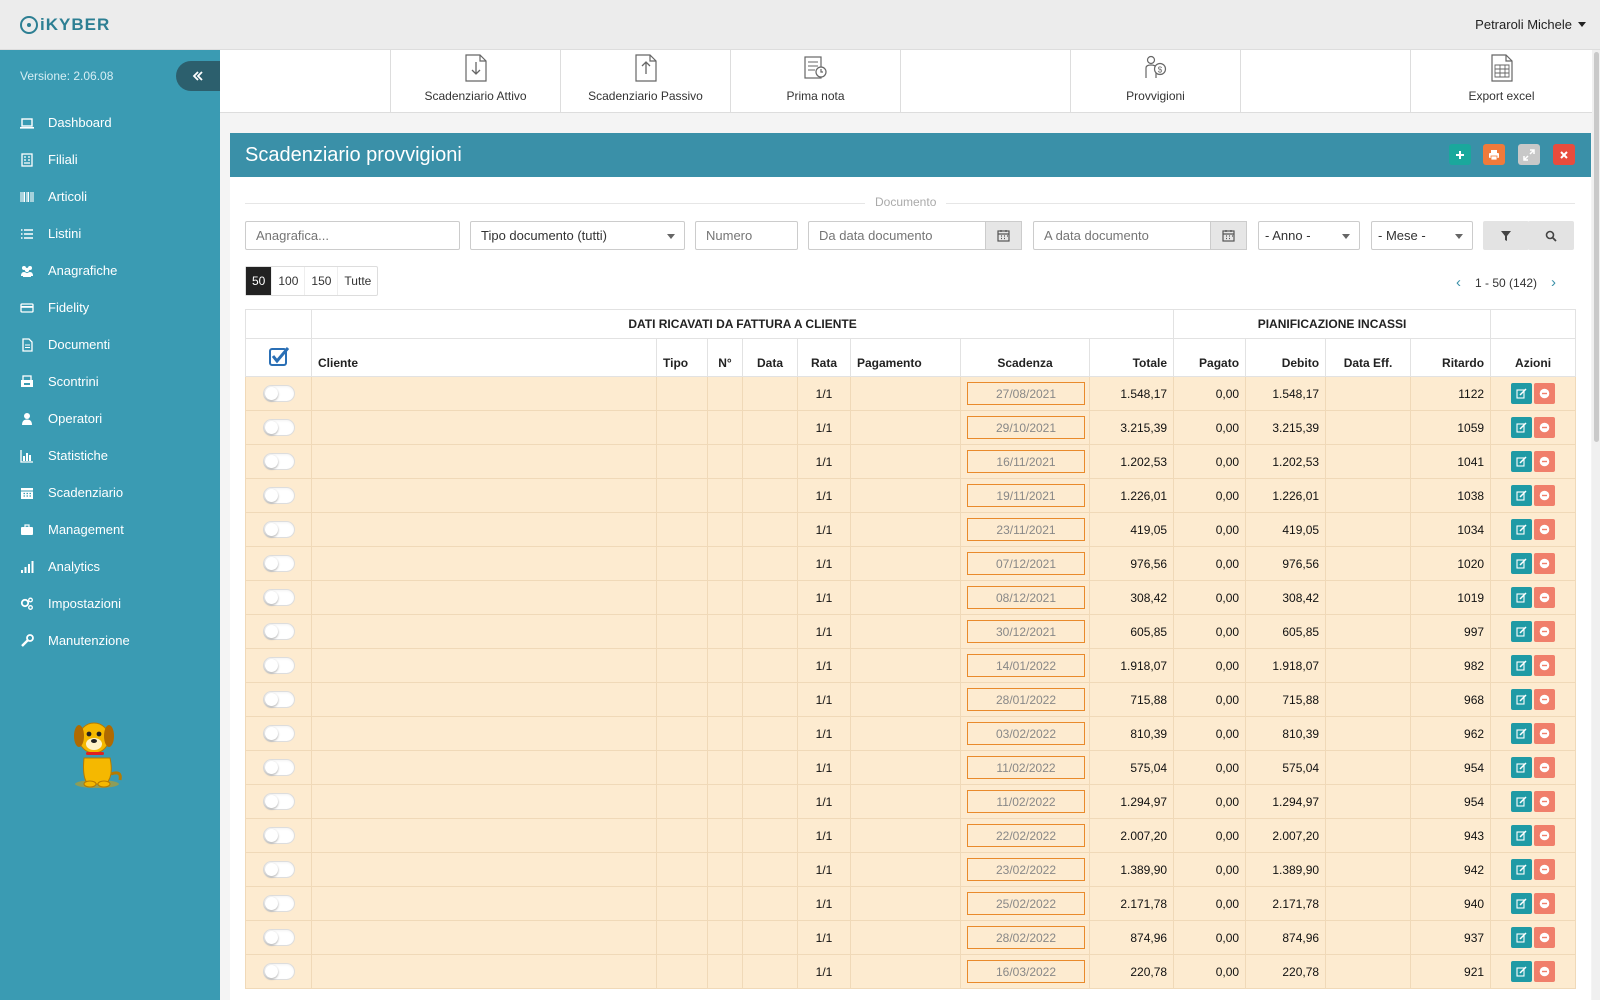 Image resolution: width=1600 pixels, height=1000 pixels. I want to click on next-page-button: ›, so click(1553, 282).